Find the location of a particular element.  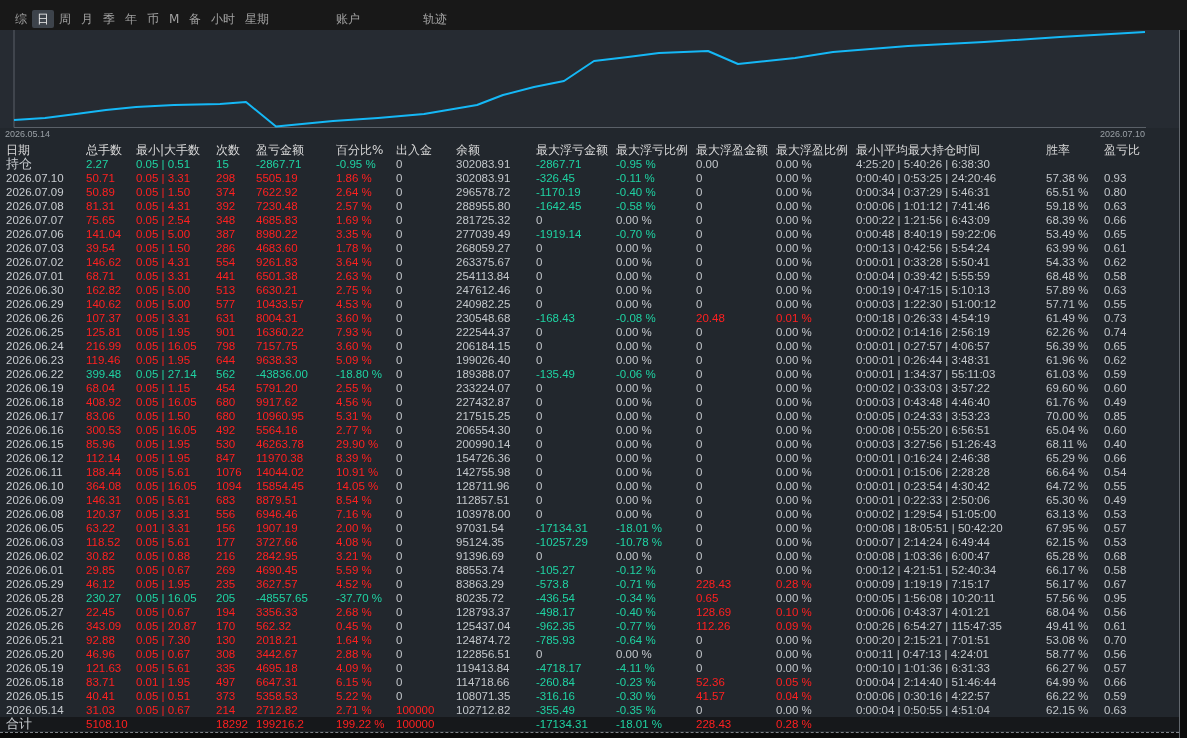

column-header: 出入金 is located at coordinates (414, 150).